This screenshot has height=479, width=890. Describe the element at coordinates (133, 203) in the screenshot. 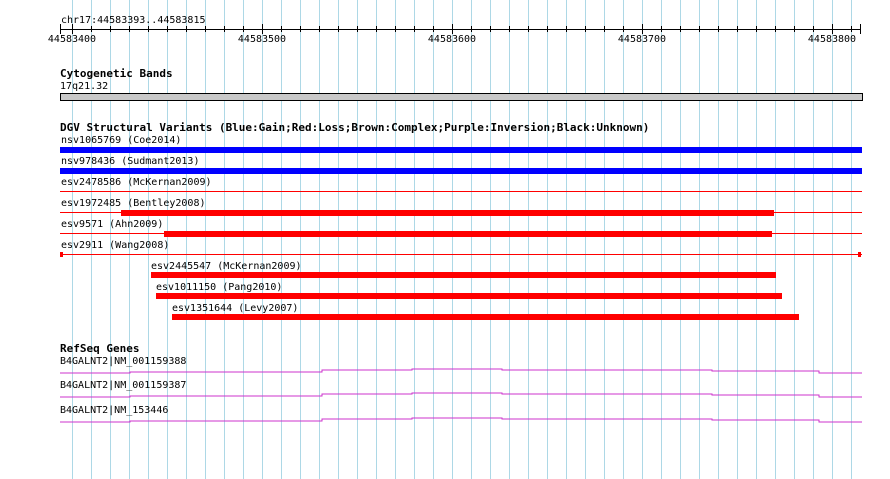

I see `variant-label: esv1972485 (Bentley2008)` at that location.